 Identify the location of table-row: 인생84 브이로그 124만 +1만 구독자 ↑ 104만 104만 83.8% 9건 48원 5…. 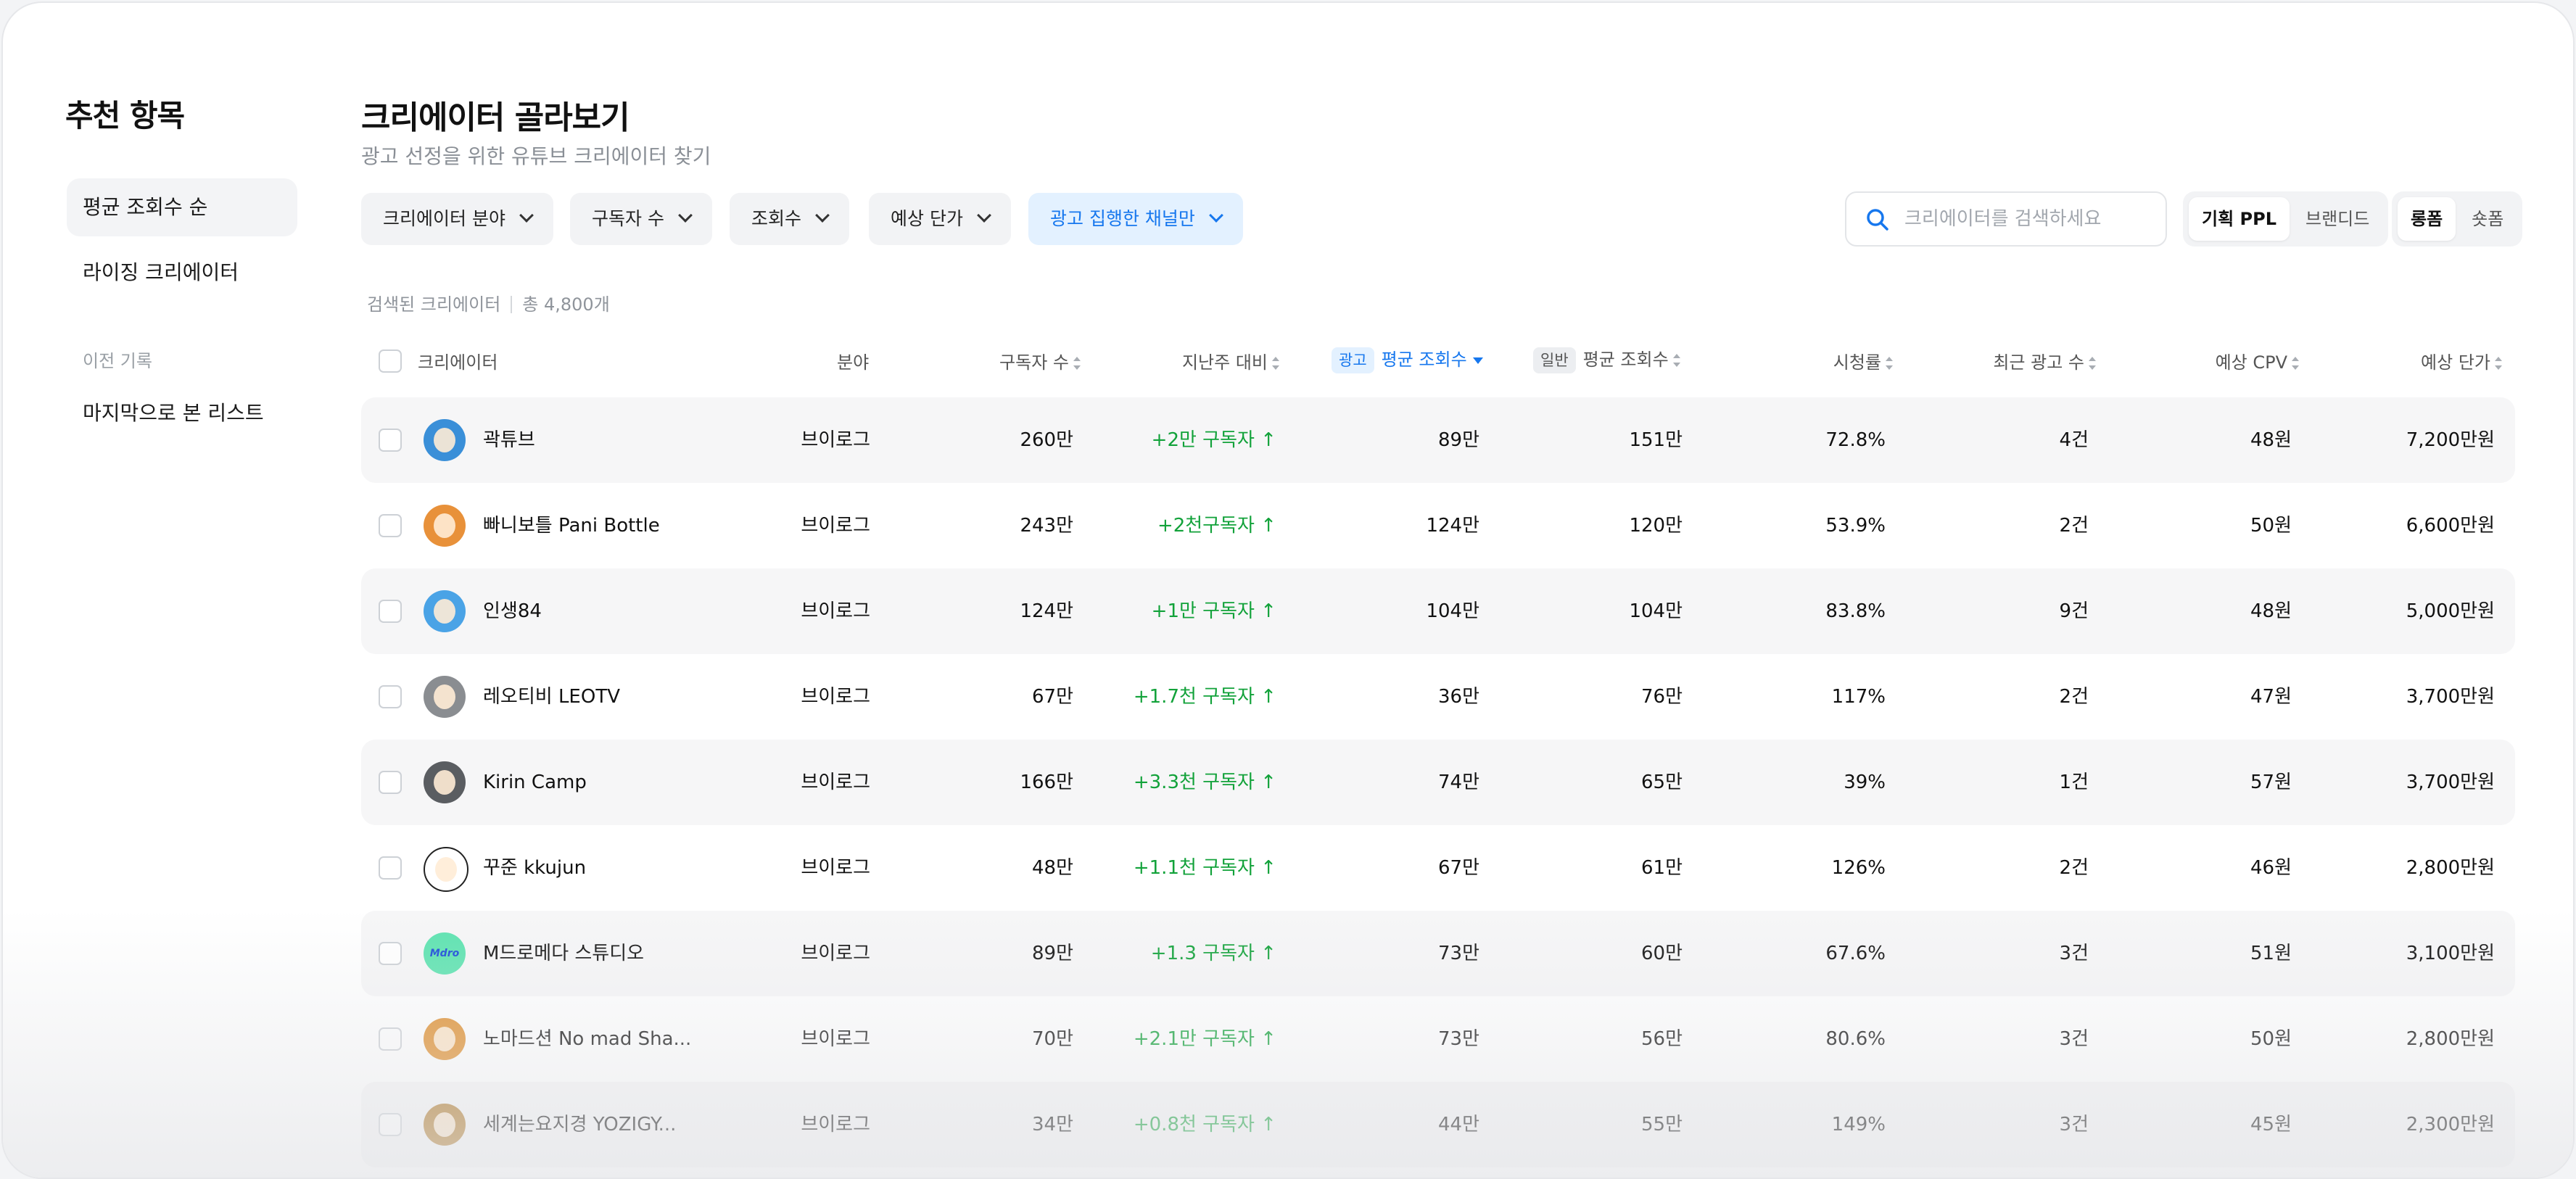
(1438, 611).